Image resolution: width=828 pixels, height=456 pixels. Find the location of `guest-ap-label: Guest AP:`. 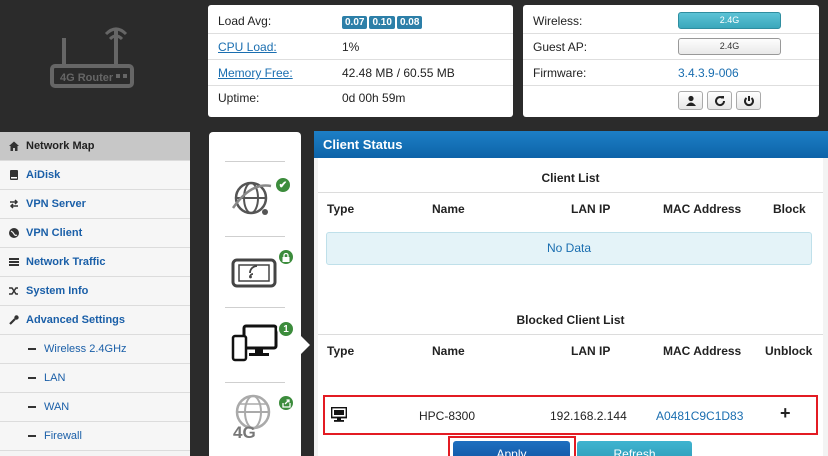

guest-ap-label: Guest AP: is located at coordinates (560, 47).